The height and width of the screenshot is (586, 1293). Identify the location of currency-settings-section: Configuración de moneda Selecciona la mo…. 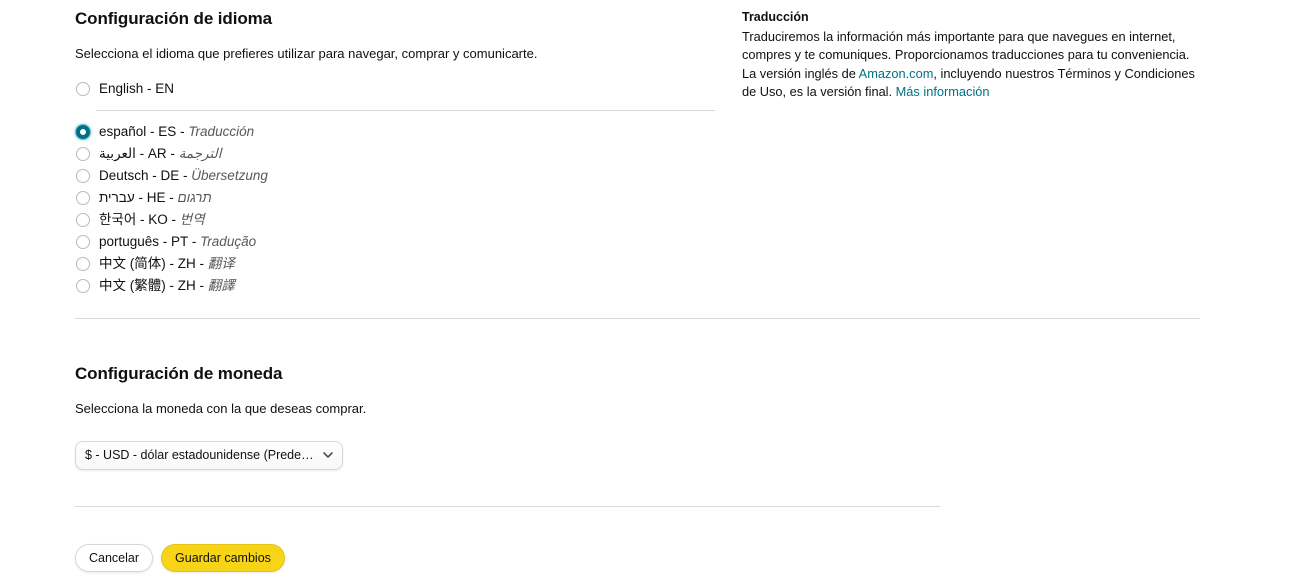
(395, 412).